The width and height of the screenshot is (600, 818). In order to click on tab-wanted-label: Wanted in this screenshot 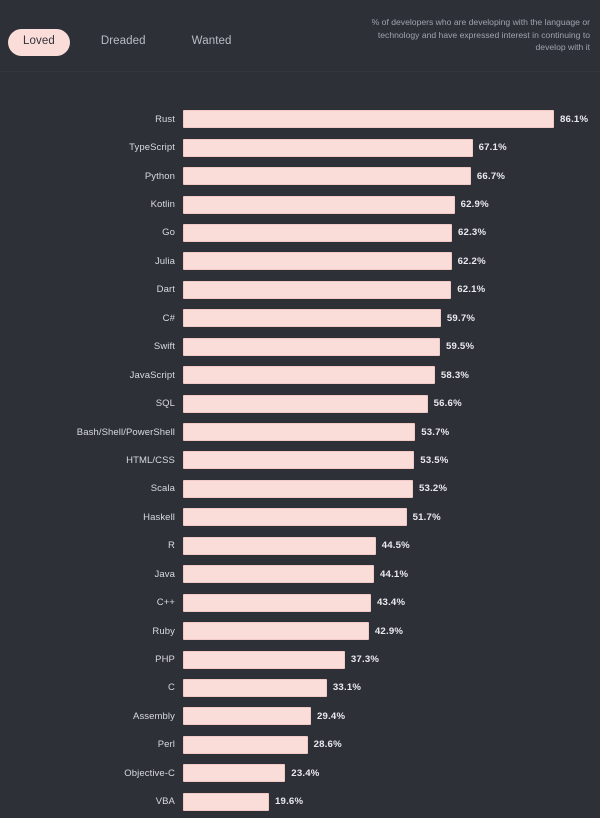, I will do `click(211, 41)`.